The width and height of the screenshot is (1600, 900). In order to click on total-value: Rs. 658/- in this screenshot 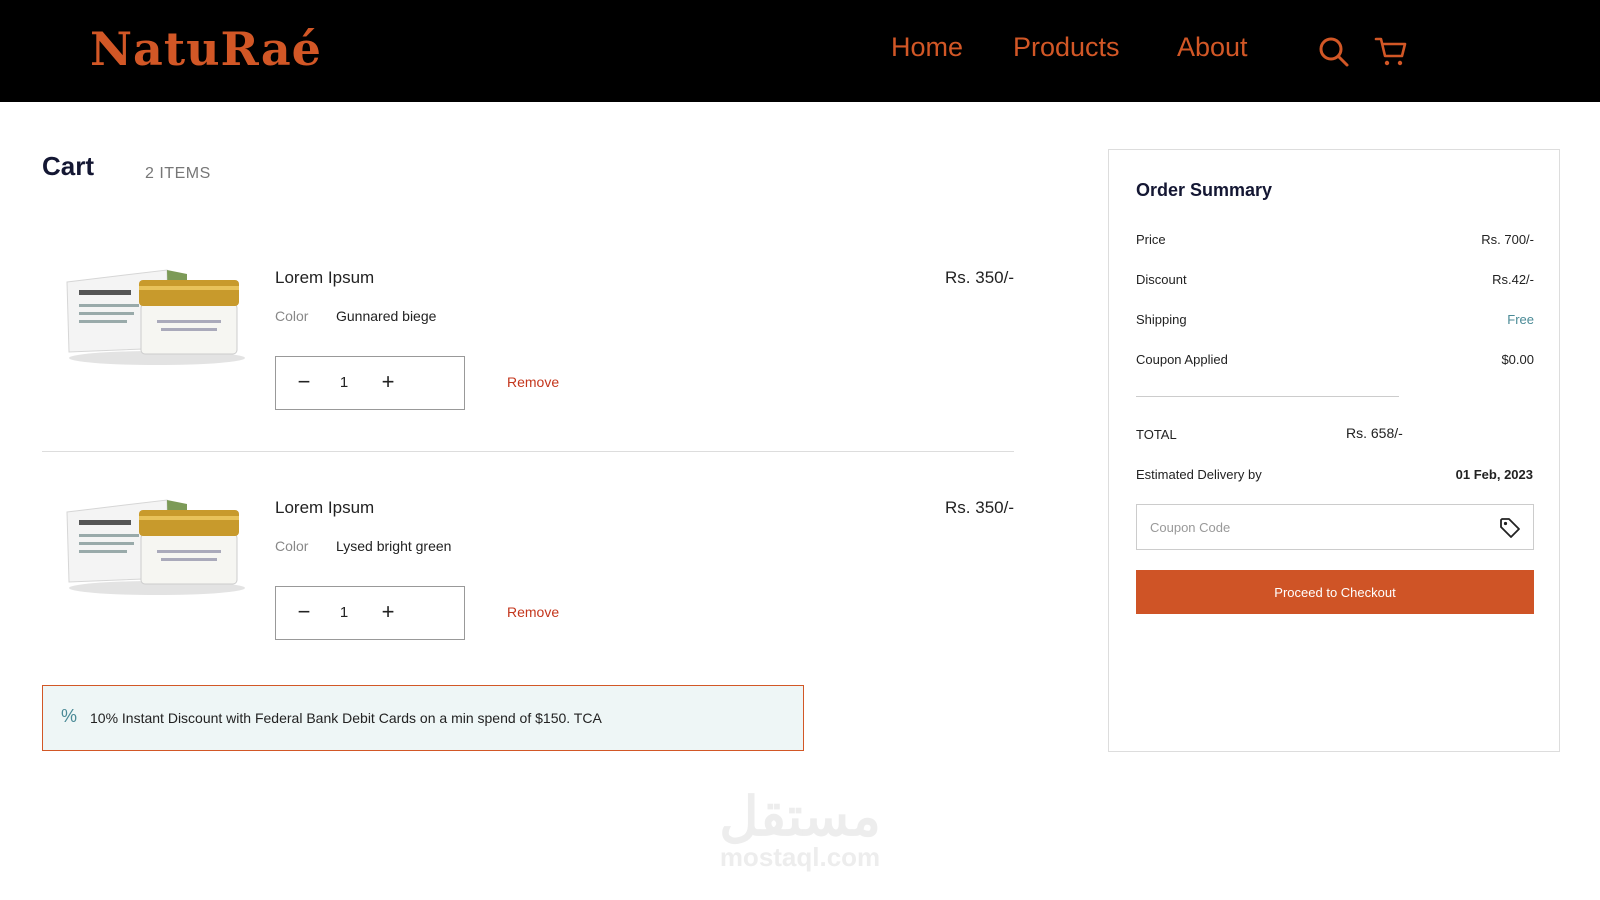, I will do `click(1374, 433)`.